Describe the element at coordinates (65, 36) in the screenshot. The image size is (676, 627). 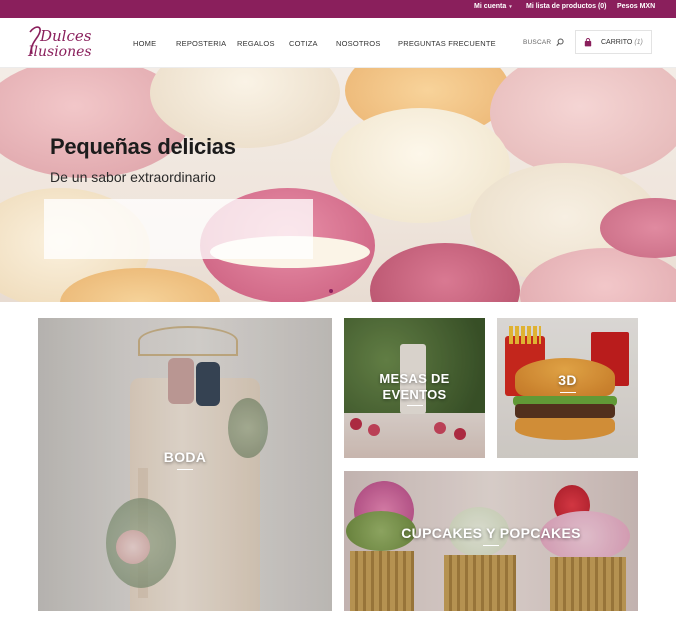
I see `logo-line1: Dulces` at that location.